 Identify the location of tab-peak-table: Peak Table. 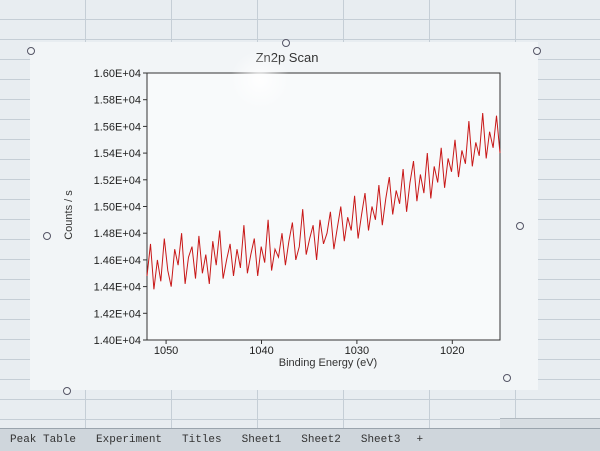
(43, 440).